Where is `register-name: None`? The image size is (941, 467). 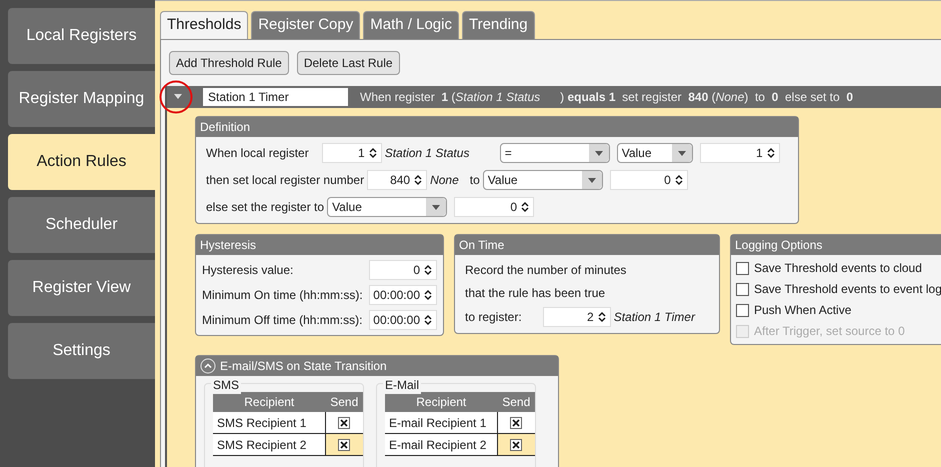 register-name: None is located at coordinates (444, 180).